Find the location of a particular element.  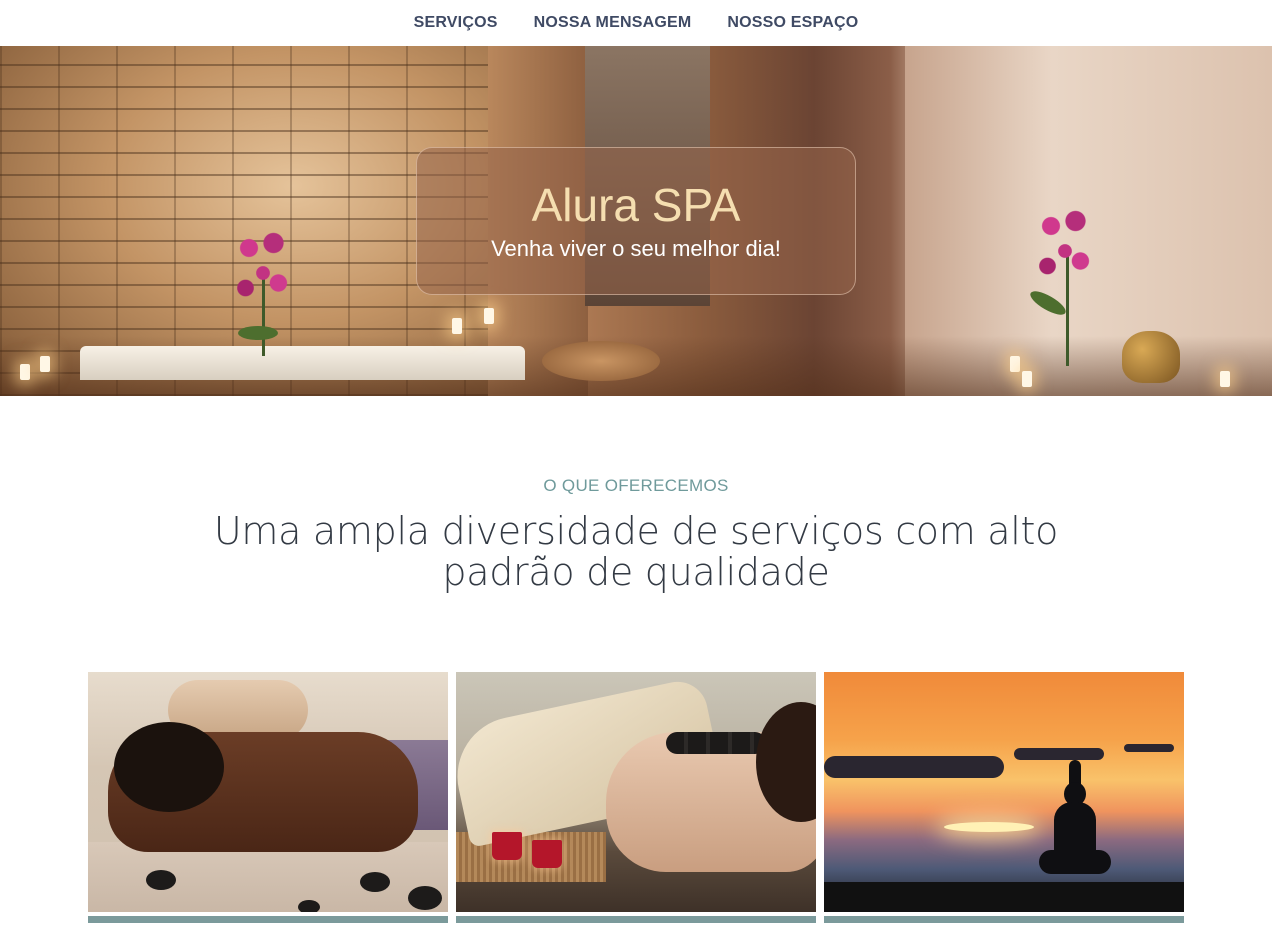

section-eyebrow: O QUE OFERECEMOS is located at coordinates (636, 485).